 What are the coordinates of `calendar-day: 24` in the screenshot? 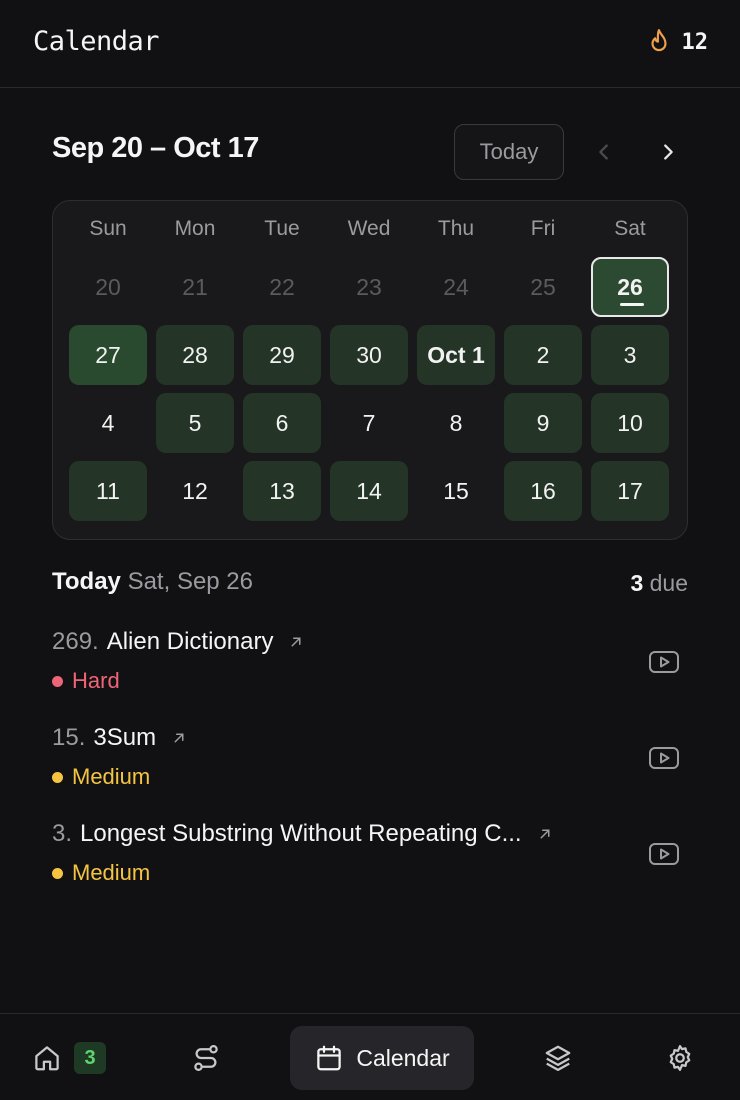 It's located at (456, 287).